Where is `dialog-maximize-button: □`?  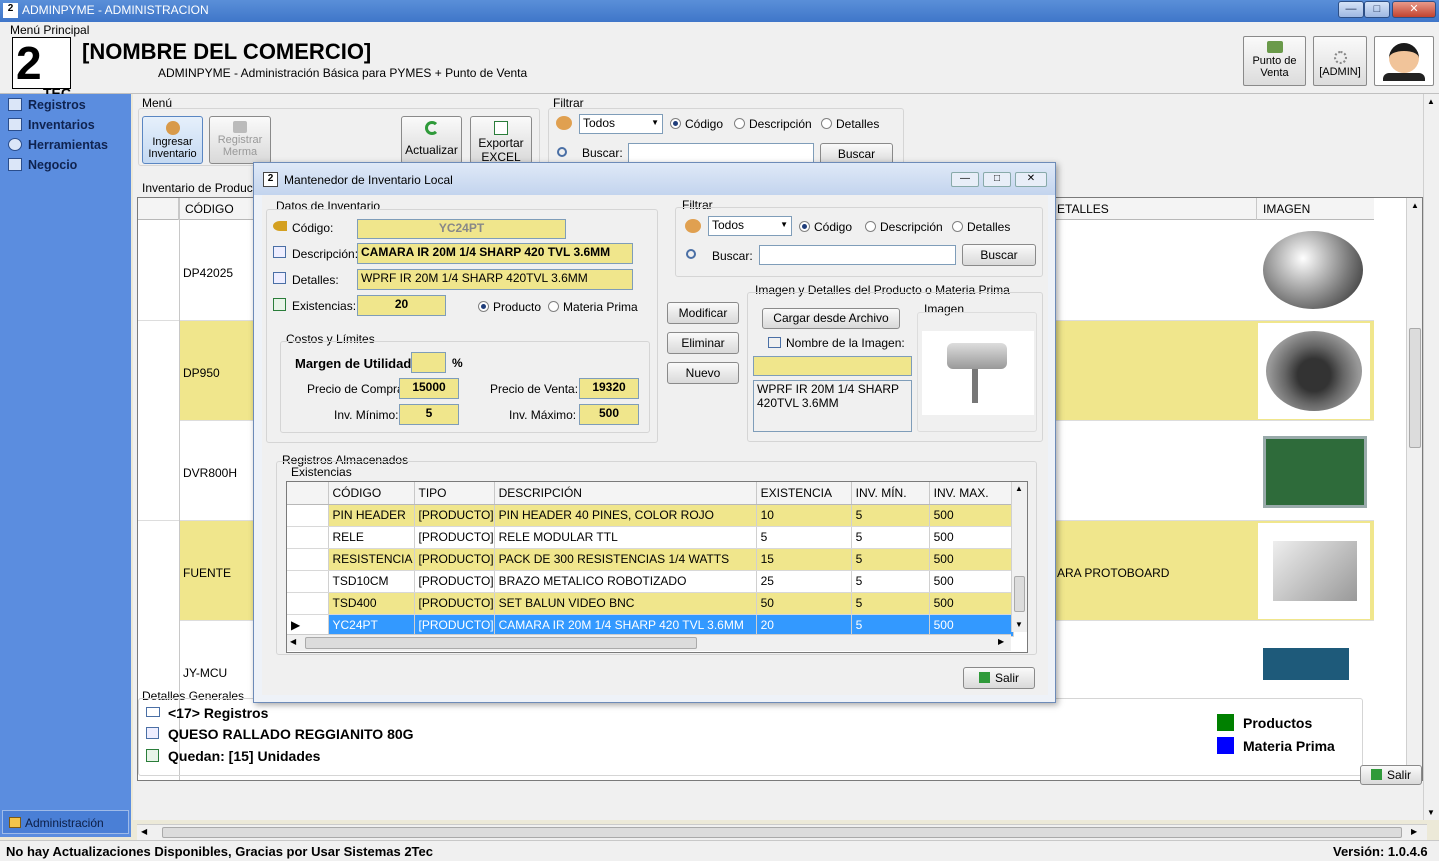
dialog-maximize-button: □ is located at coordinates (997, 179).